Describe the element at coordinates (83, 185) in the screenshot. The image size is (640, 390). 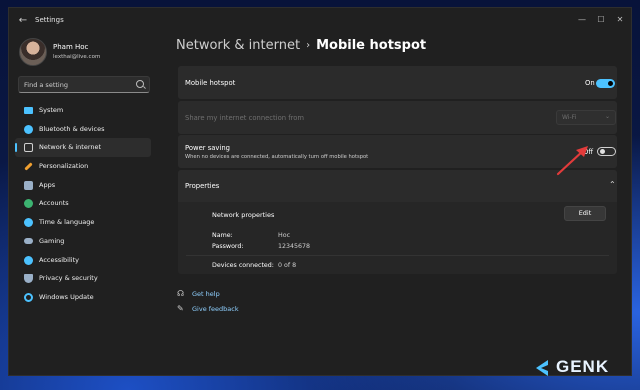
I see `sidebar-item-apps: Apps` at that location.